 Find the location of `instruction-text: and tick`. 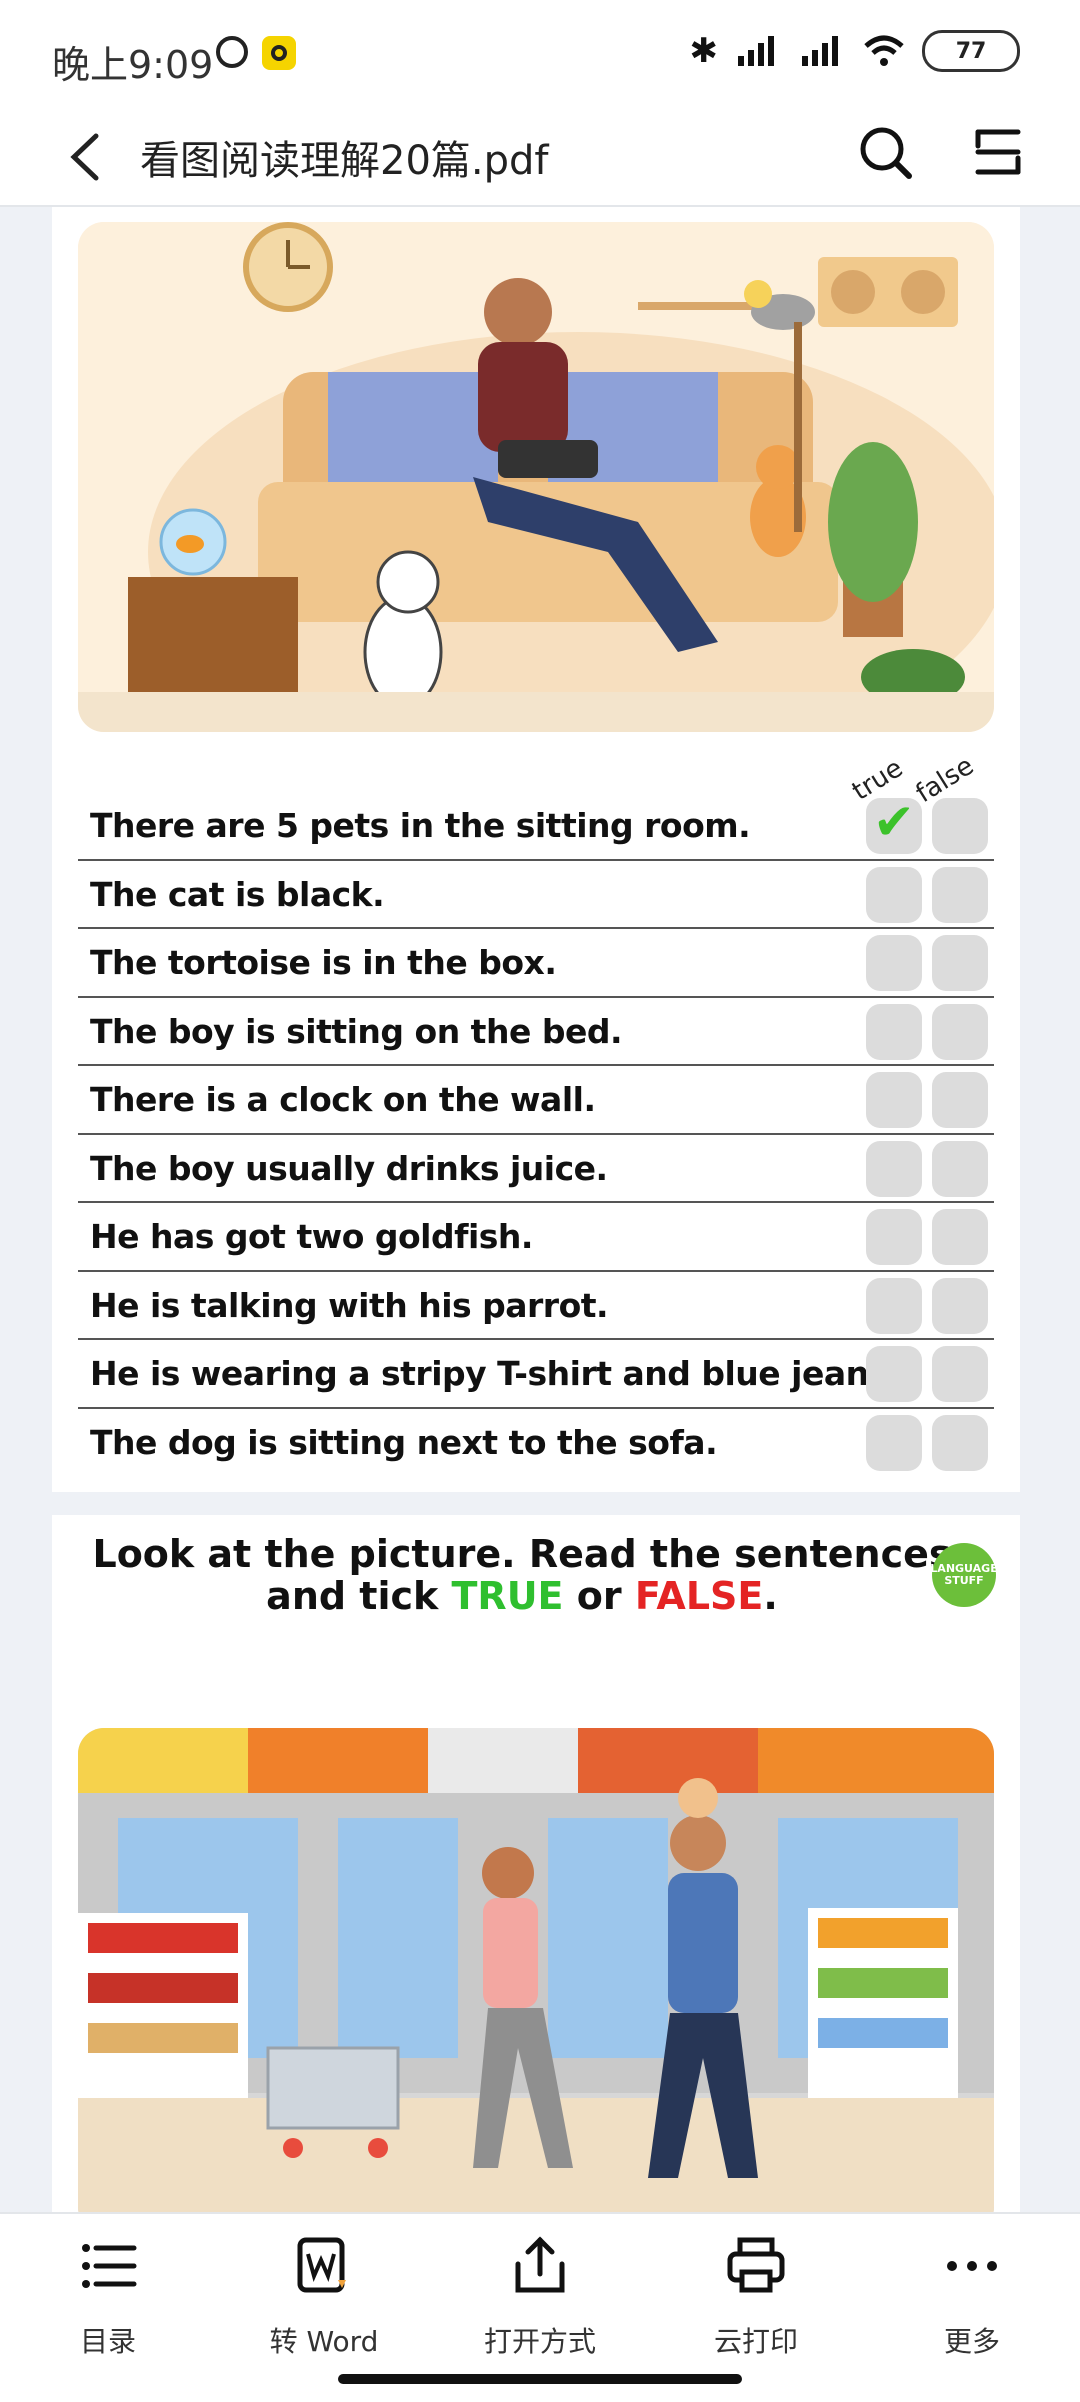

instruction-text: and tick is located at coordinates (359, 1596).